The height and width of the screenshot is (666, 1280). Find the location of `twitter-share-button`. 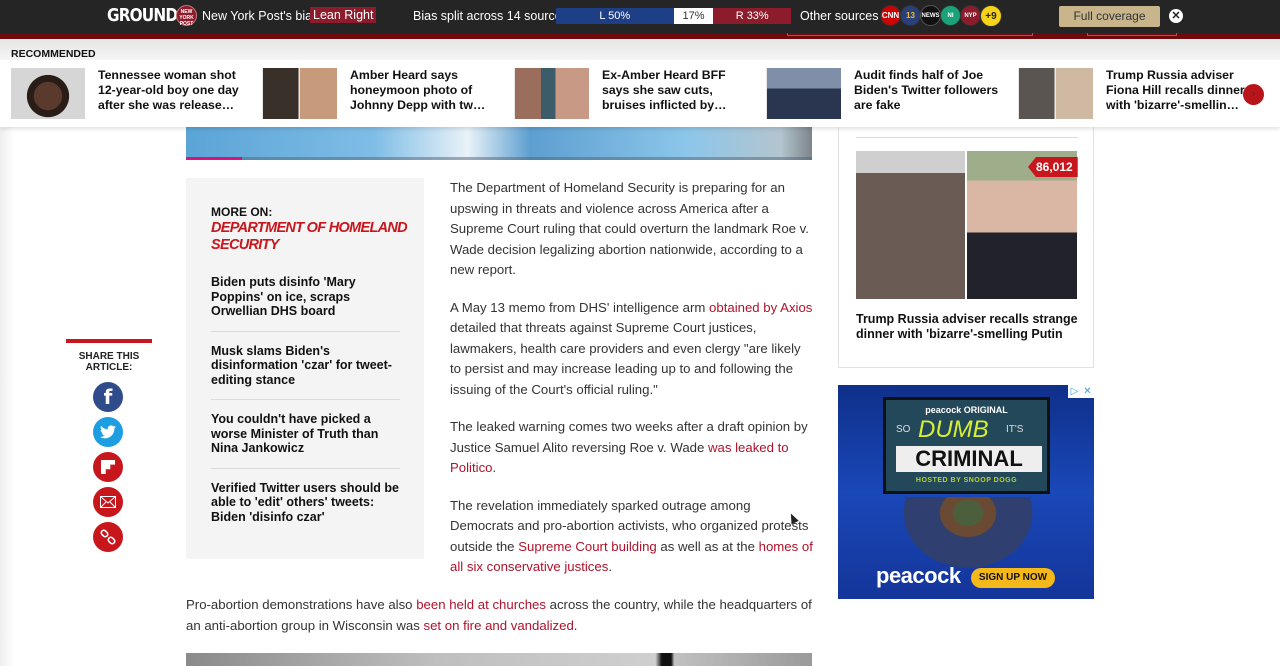

twitter-share-button is located at coordinates (108, 432).